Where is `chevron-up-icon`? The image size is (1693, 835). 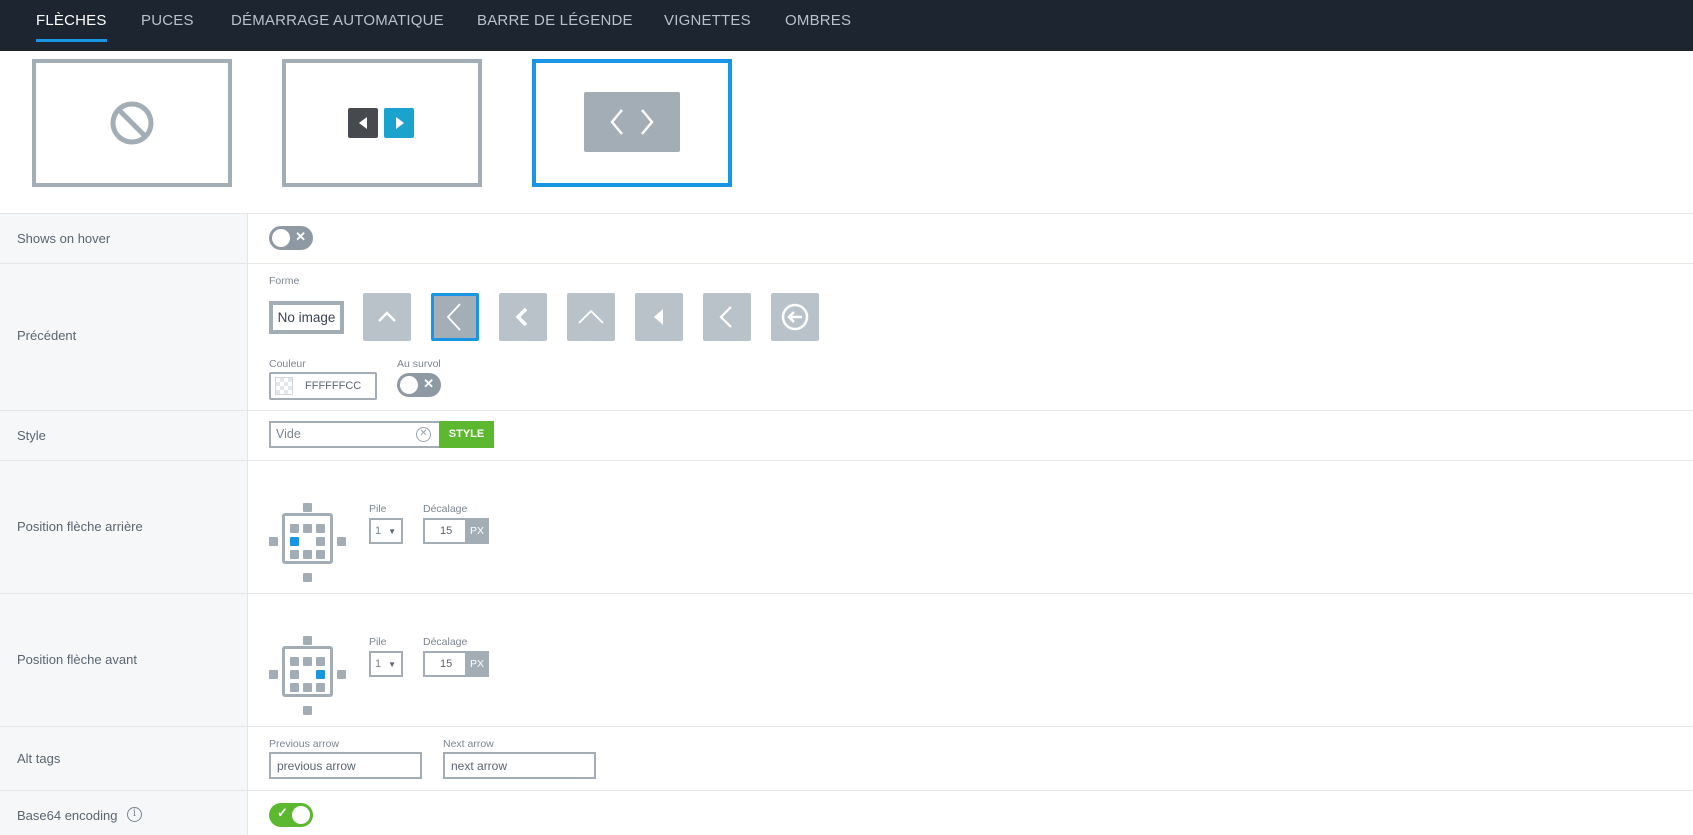
chevron-up-icon is located at coordinates (387, 316).